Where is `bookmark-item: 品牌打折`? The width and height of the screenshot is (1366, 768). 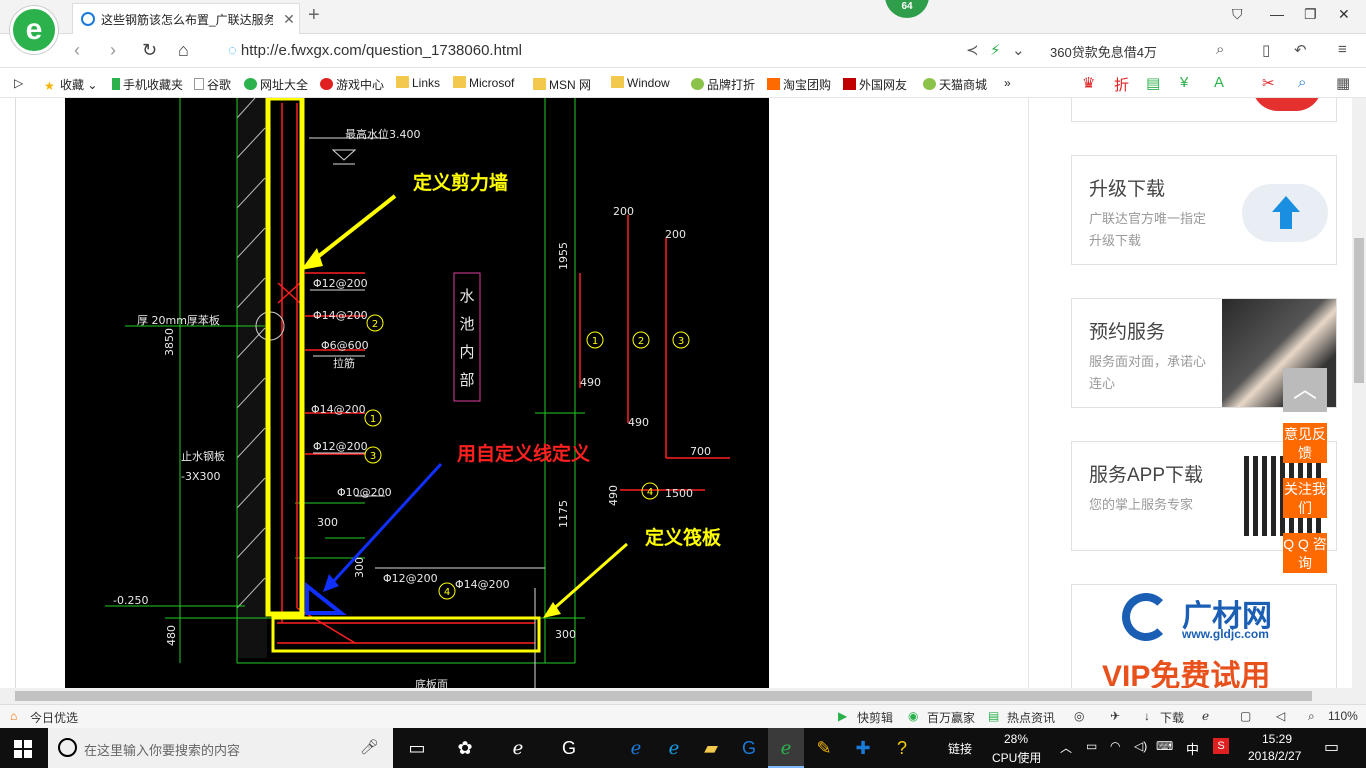 bookmark-item: 品牌打折 is located at coordinates (723, 84).